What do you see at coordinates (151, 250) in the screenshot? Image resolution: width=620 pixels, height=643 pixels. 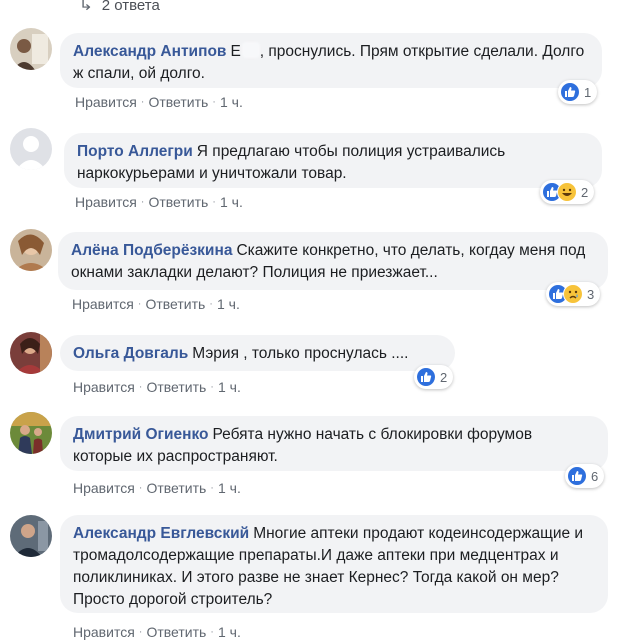 I see `comment-author: Алёна Подберёзкина` at bounding box center [151, 250].